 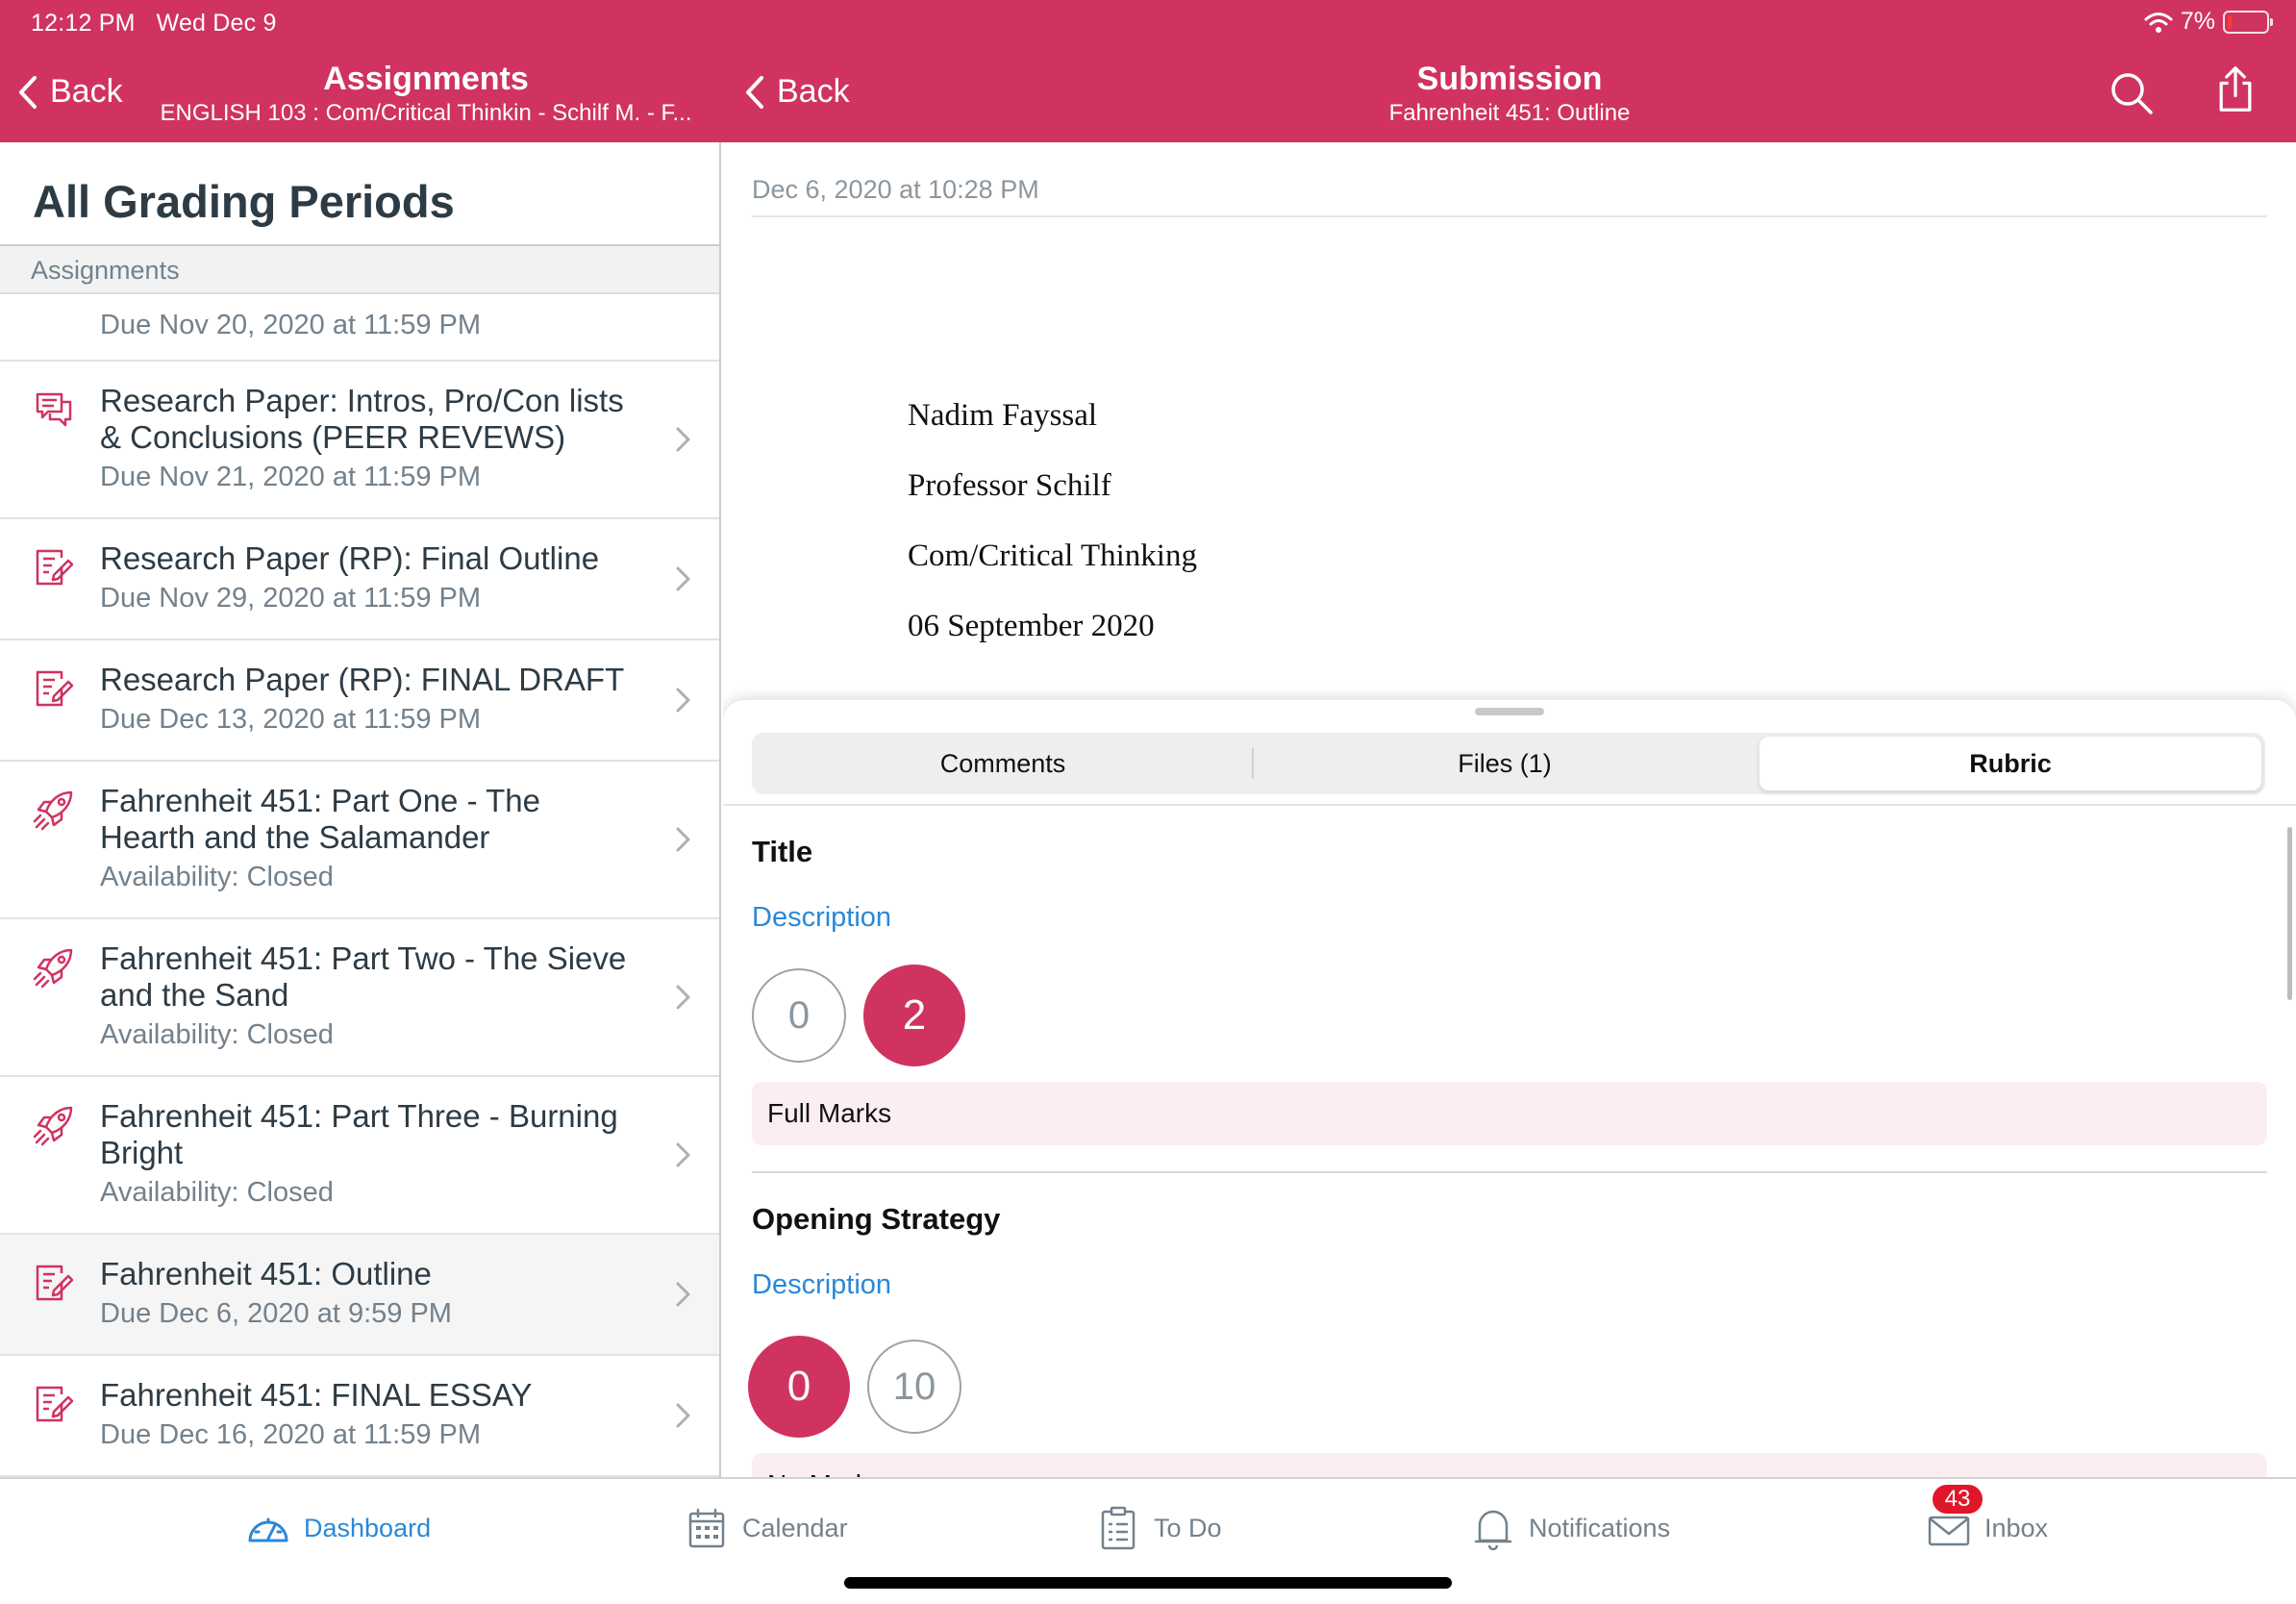 What do you see at coordinates (2235, 89) in the screenshot?
I see `share-icon` at bounding box center [2235, 89].